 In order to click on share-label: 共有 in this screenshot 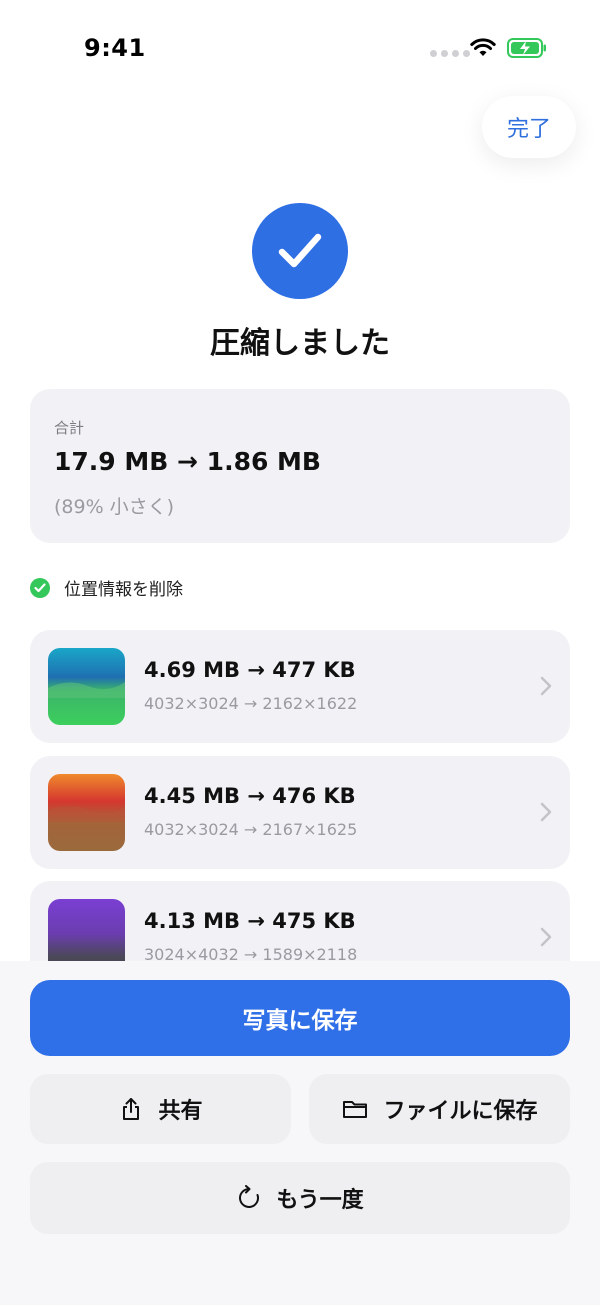, I will do `click(180, 1111)`.